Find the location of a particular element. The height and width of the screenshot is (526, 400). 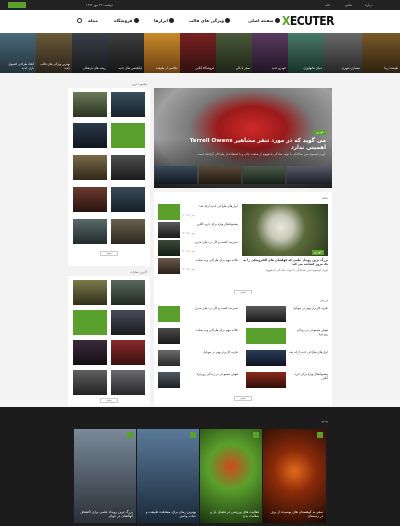

strip-item: عکاسی از طبیعت is located at coordinates (162, 53).